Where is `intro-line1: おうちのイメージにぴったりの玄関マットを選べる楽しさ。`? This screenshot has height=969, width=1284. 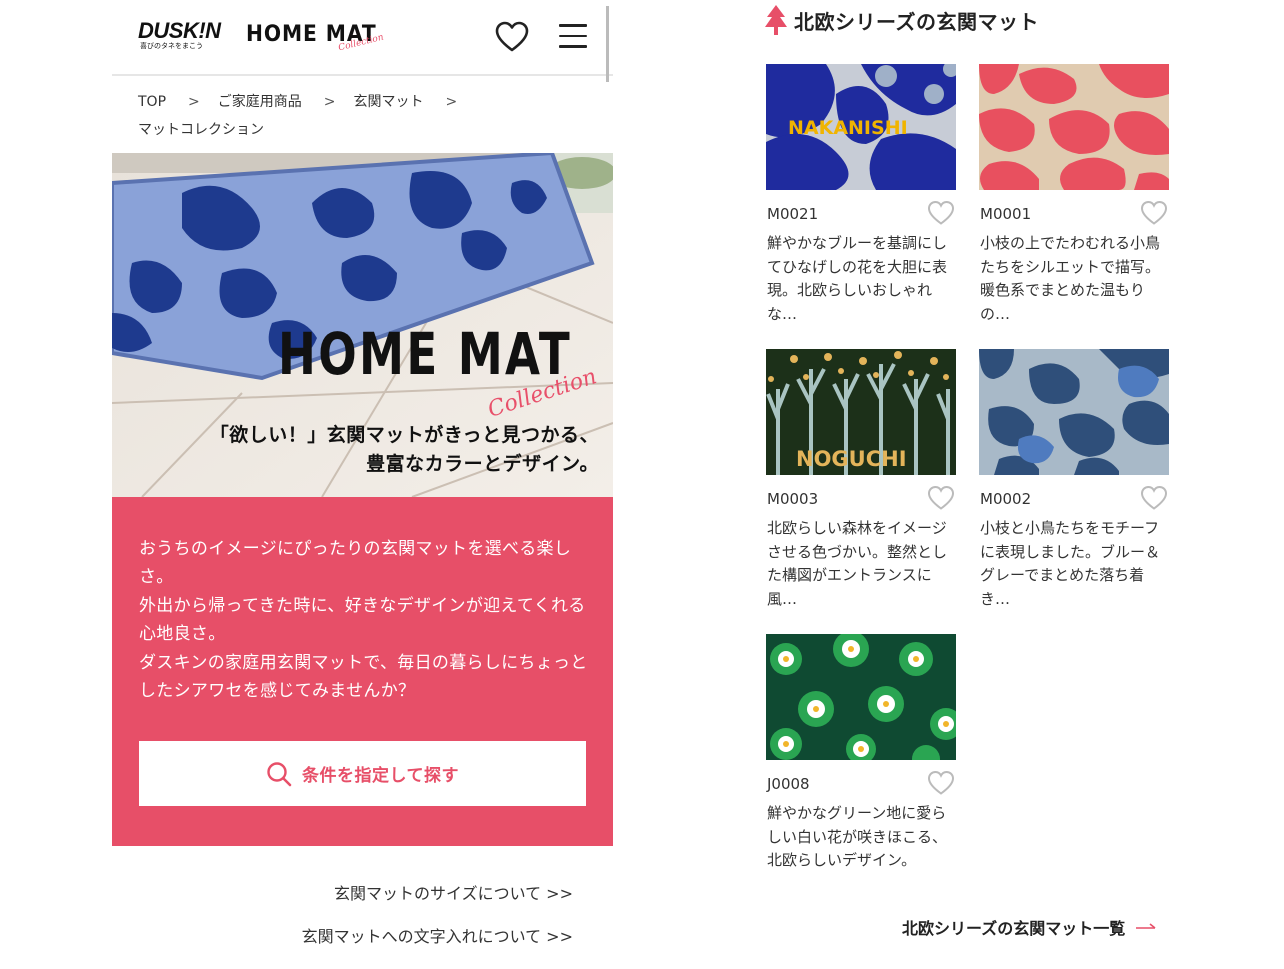 intro-line1: おうちのイメージにぴったりの玄関マットを選べる楽しさ。 is located at coordinates (355, 563).